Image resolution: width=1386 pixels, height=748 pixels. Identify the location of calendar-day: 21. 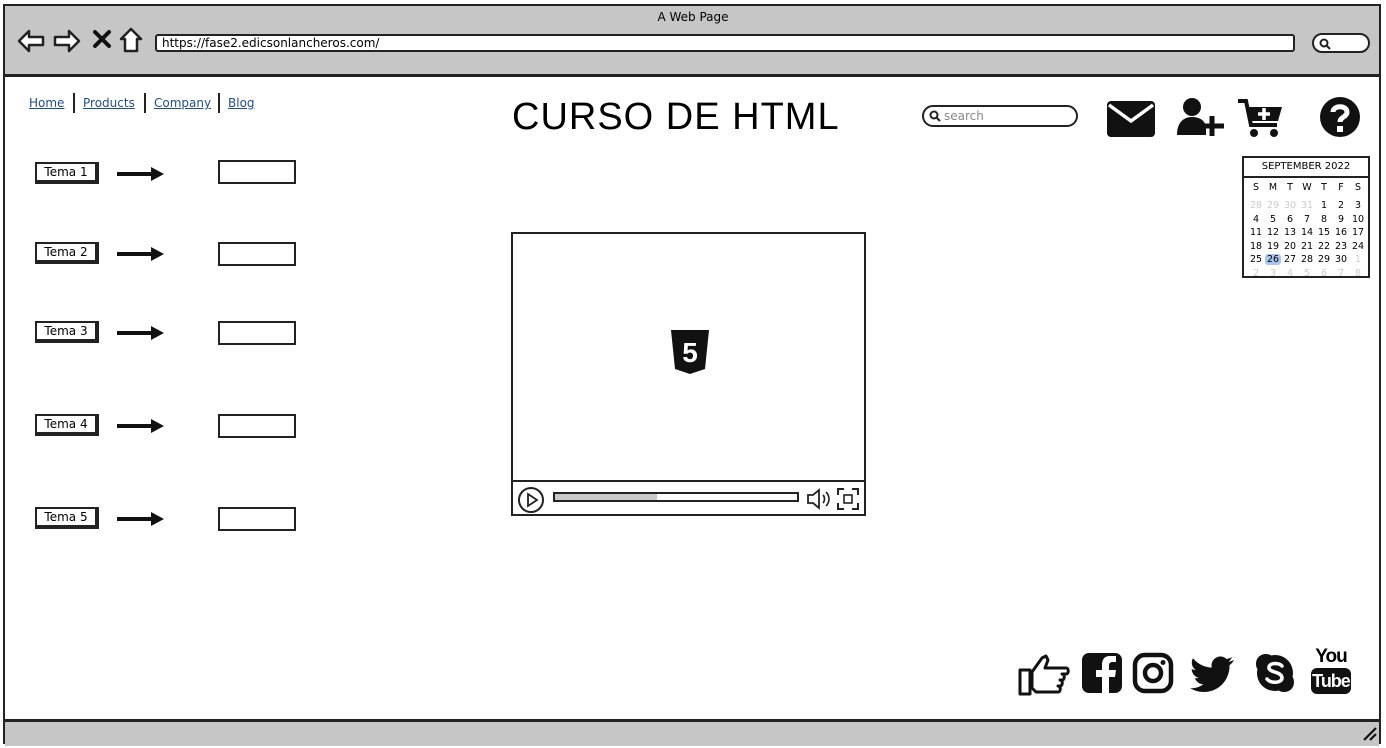
(1307, 246).